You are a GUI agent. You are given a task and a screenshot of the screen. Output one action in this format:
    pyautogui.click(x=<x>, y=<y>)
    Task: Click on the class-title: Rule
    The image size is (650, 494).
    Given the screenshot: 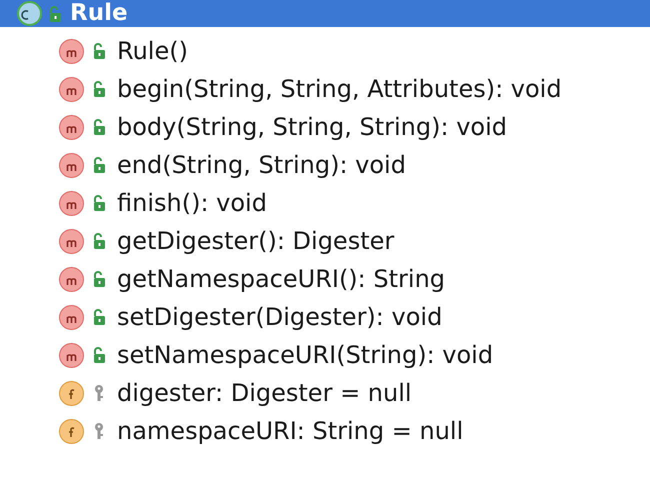 What is the action you would take?
    pyautogui.click(x=99, y=13)
    